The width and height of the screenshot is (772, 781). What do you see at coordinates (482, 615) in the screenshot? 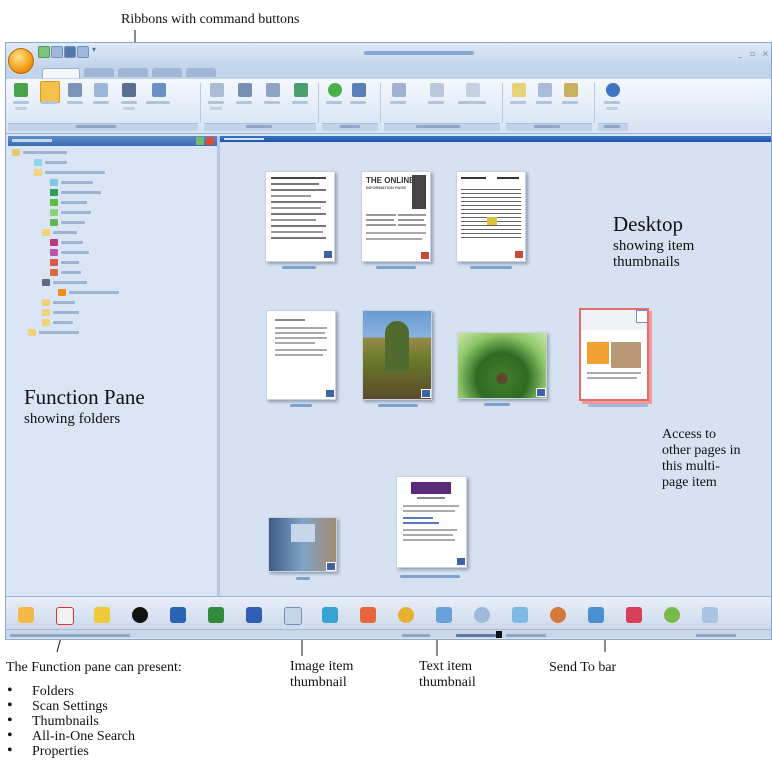
I see `email-icon` at bounding box center [482, 615].